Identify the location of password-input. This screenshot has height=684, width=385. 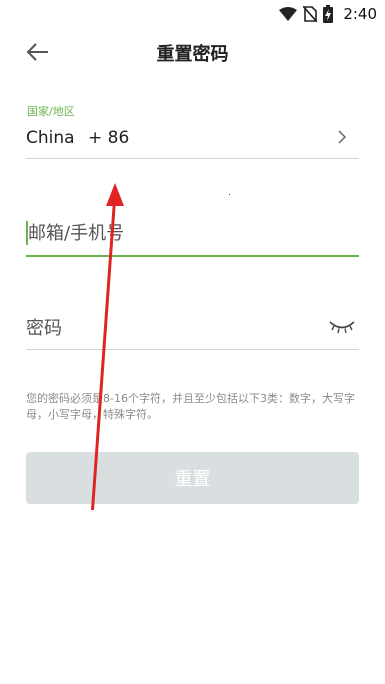
(171, 328).